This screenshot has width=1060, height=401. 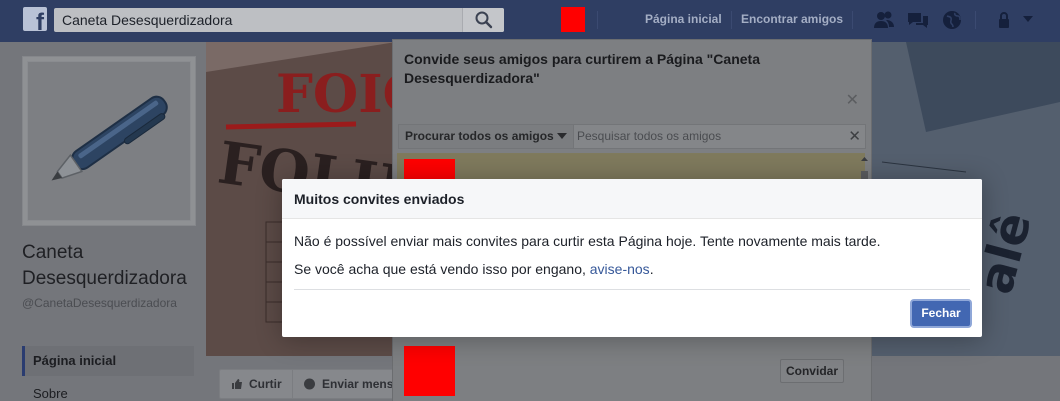 What do you see at coordinates (108, 390) in the screenshot?
I see `sidebar-item-about: Sobre` at bounding box center [108, 390].